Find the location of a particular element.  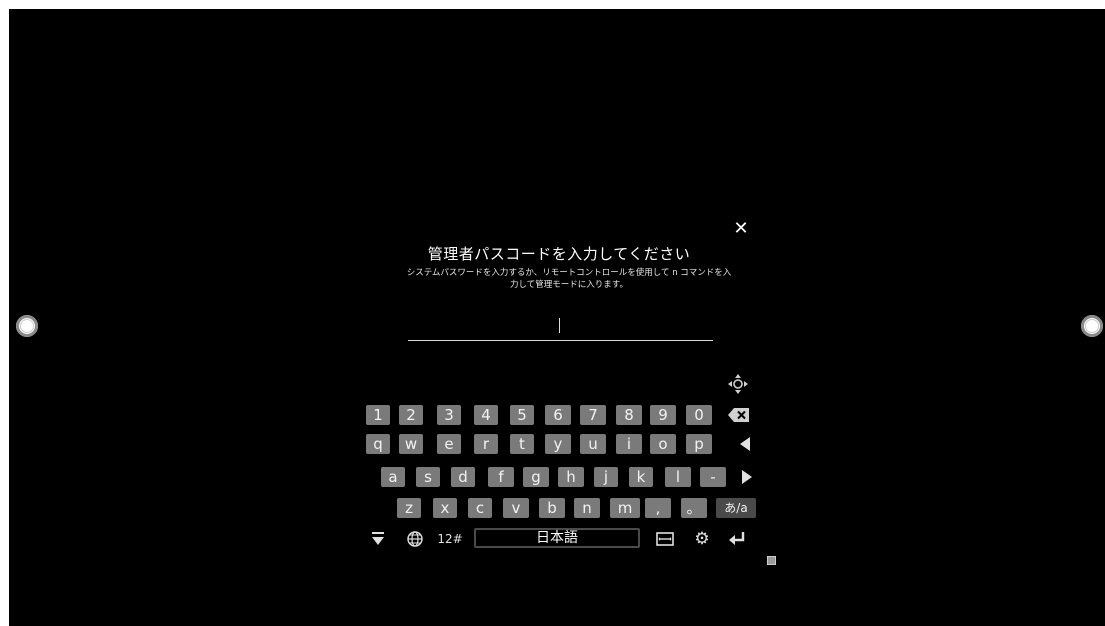

passcode-field is located at coordinates (562, 328).